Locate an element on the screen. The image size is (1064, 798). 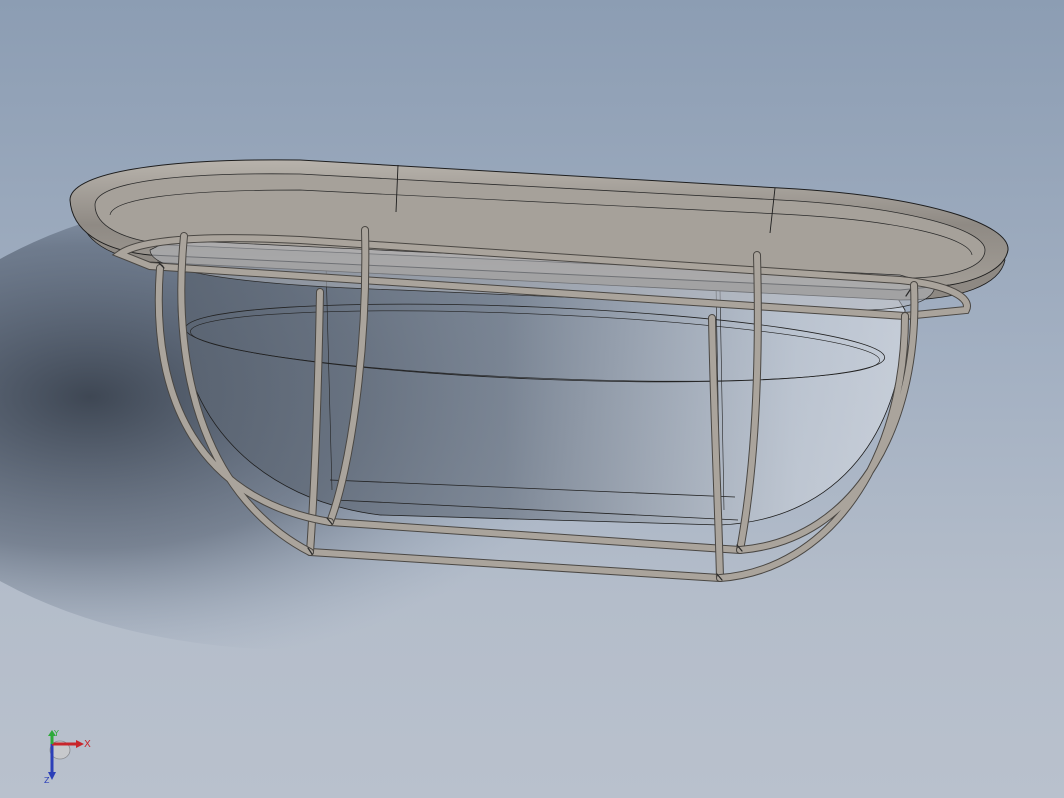
coordinate-triad: X Y Z is located at coordinates (68, 756).